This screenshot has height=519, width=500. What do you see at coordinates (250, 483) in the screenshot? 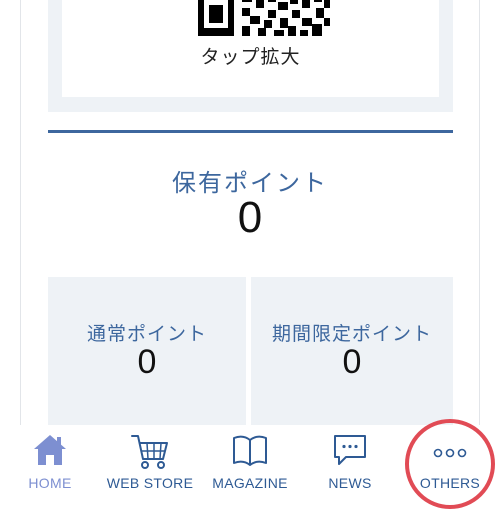
I see `nav-magazine-label: MAGAZINE` at bounding box center [250, 483].